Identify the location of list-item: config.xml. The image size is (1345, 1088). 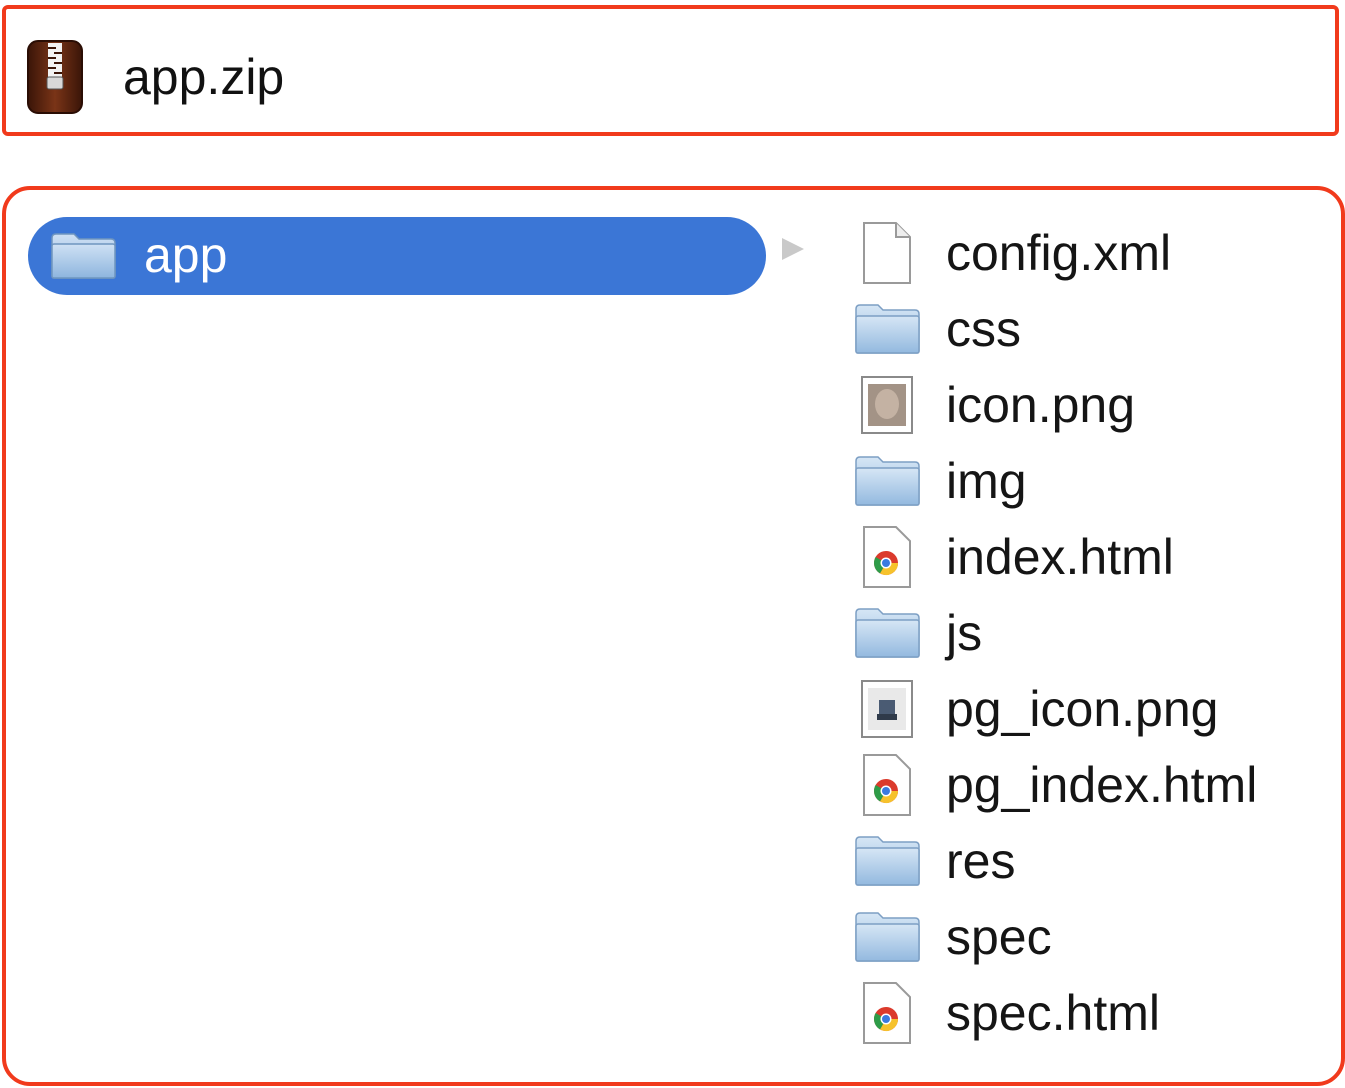
(1051, 253).